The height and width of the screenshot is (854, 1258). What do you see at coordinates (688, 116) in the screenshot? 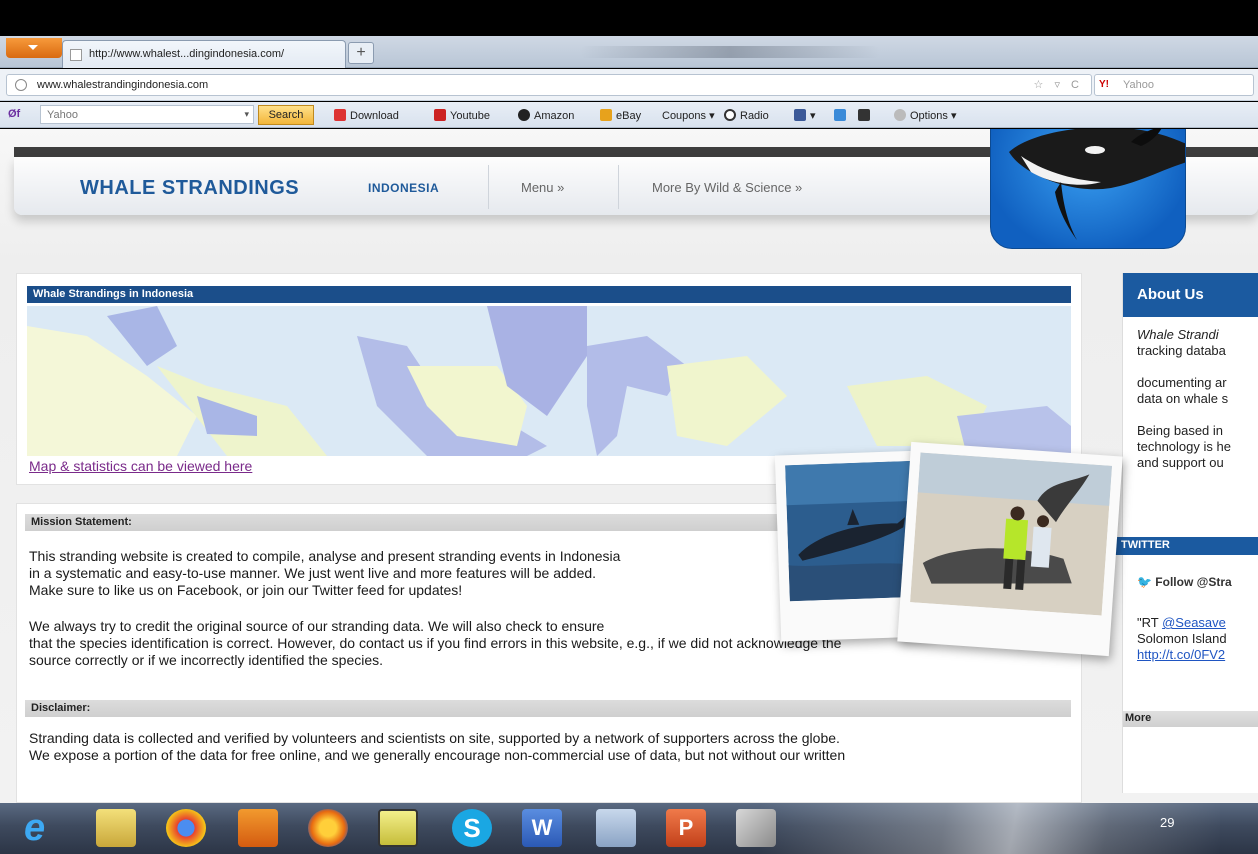
I see `toolbar-coupons: Coupons ▾` at bounding box center [688, 116].